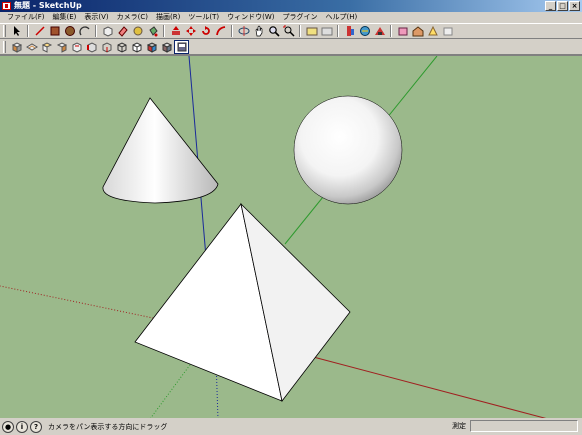  I want to click on minimize-button: _, so click(550, 6).